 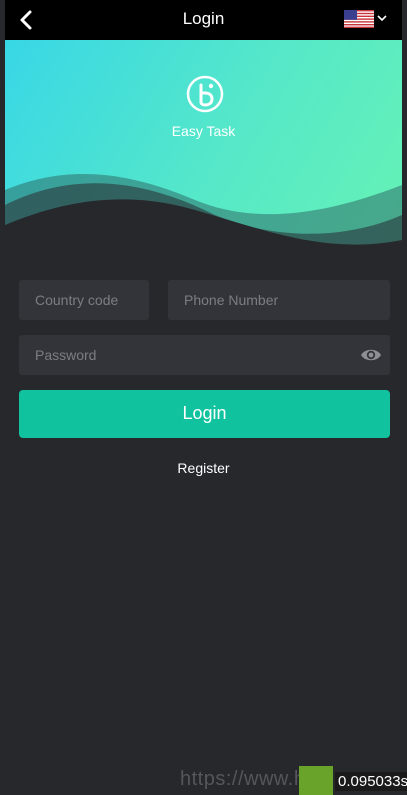 I want to click on language-selector, so click(x=366, y=19).